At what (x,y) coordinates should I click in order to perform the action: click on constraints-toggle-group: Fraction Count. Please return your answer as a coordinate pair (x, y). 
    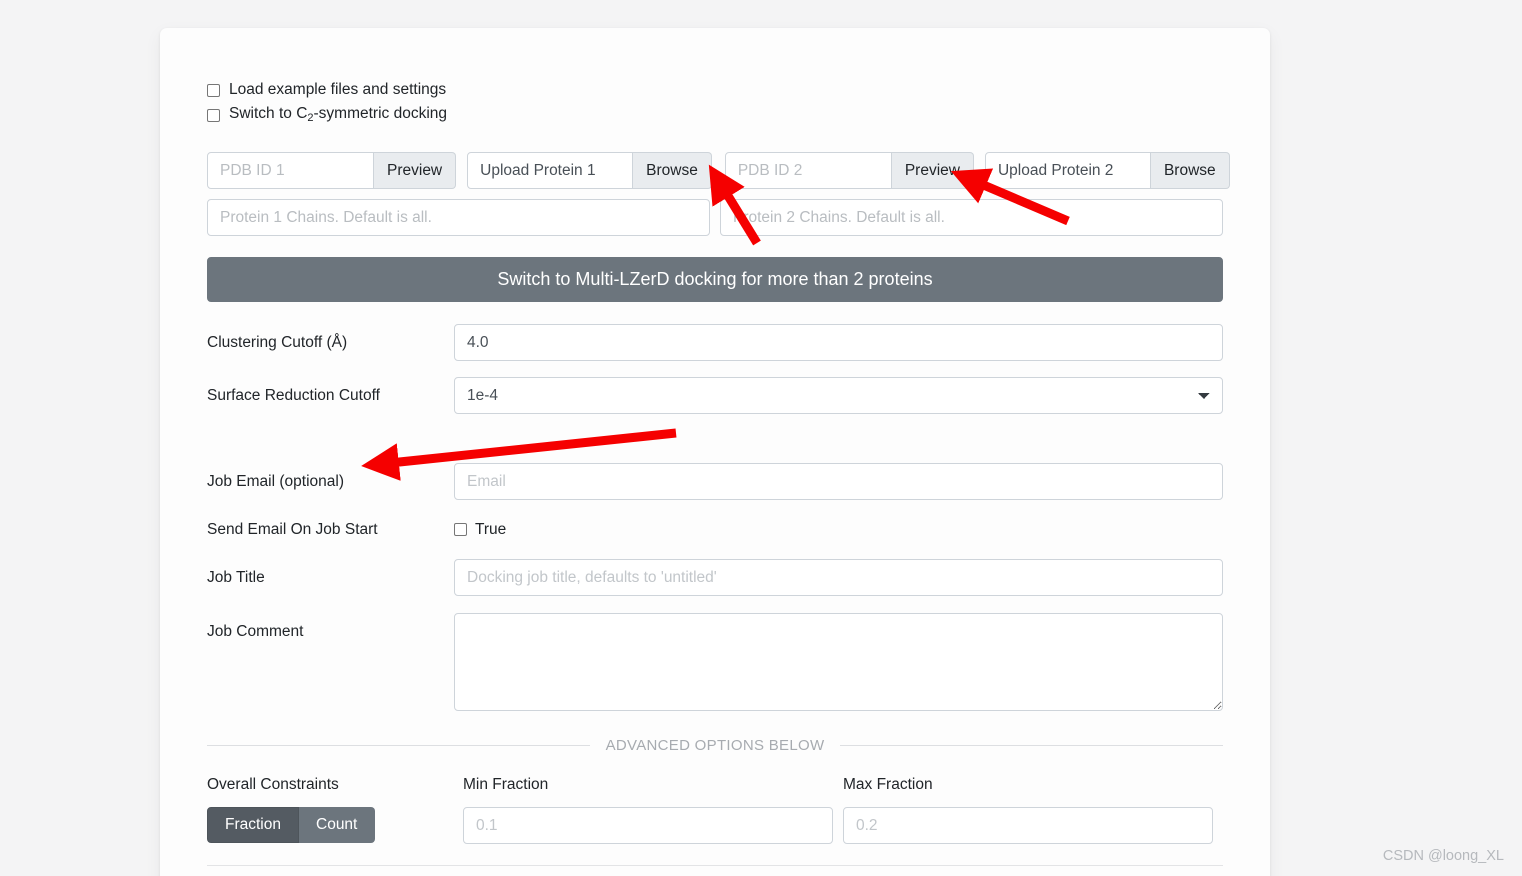
    Looking at the image, I should click on (335, 825).